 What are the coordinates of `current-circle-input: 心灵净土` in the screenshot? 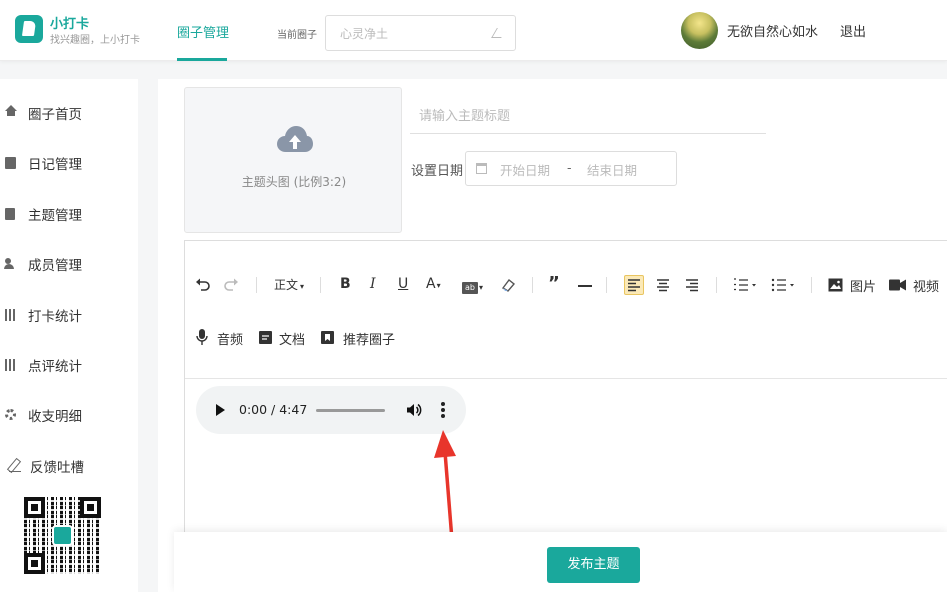 It's located at (420, 33).